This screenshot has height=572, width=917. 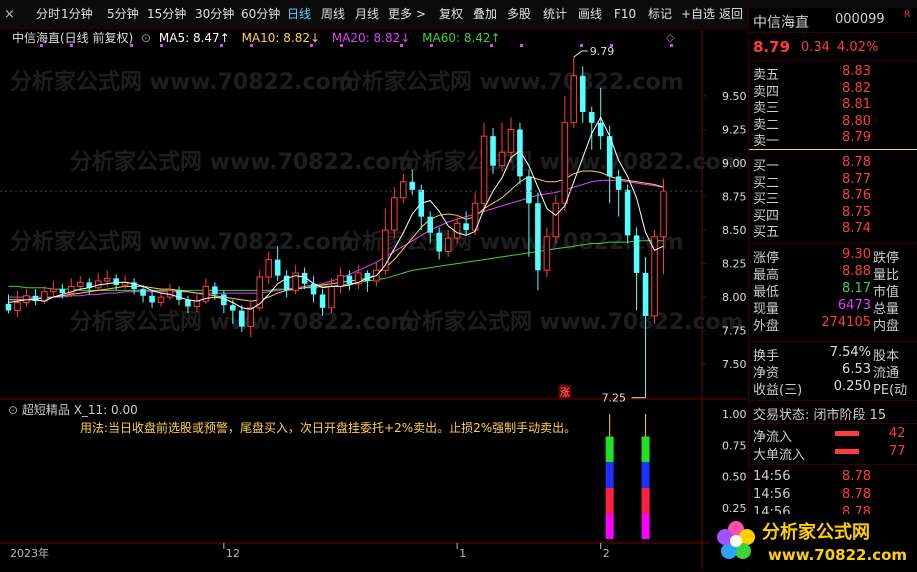 I want to click on high-label: 9.79, so click(x=602, y=51).